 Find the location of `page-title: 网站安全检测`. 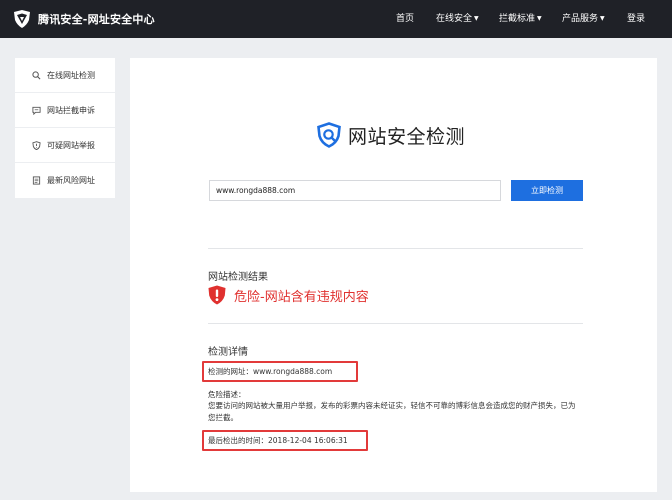

page-title: 网站安全检测 is located at coordinates (407, 136).